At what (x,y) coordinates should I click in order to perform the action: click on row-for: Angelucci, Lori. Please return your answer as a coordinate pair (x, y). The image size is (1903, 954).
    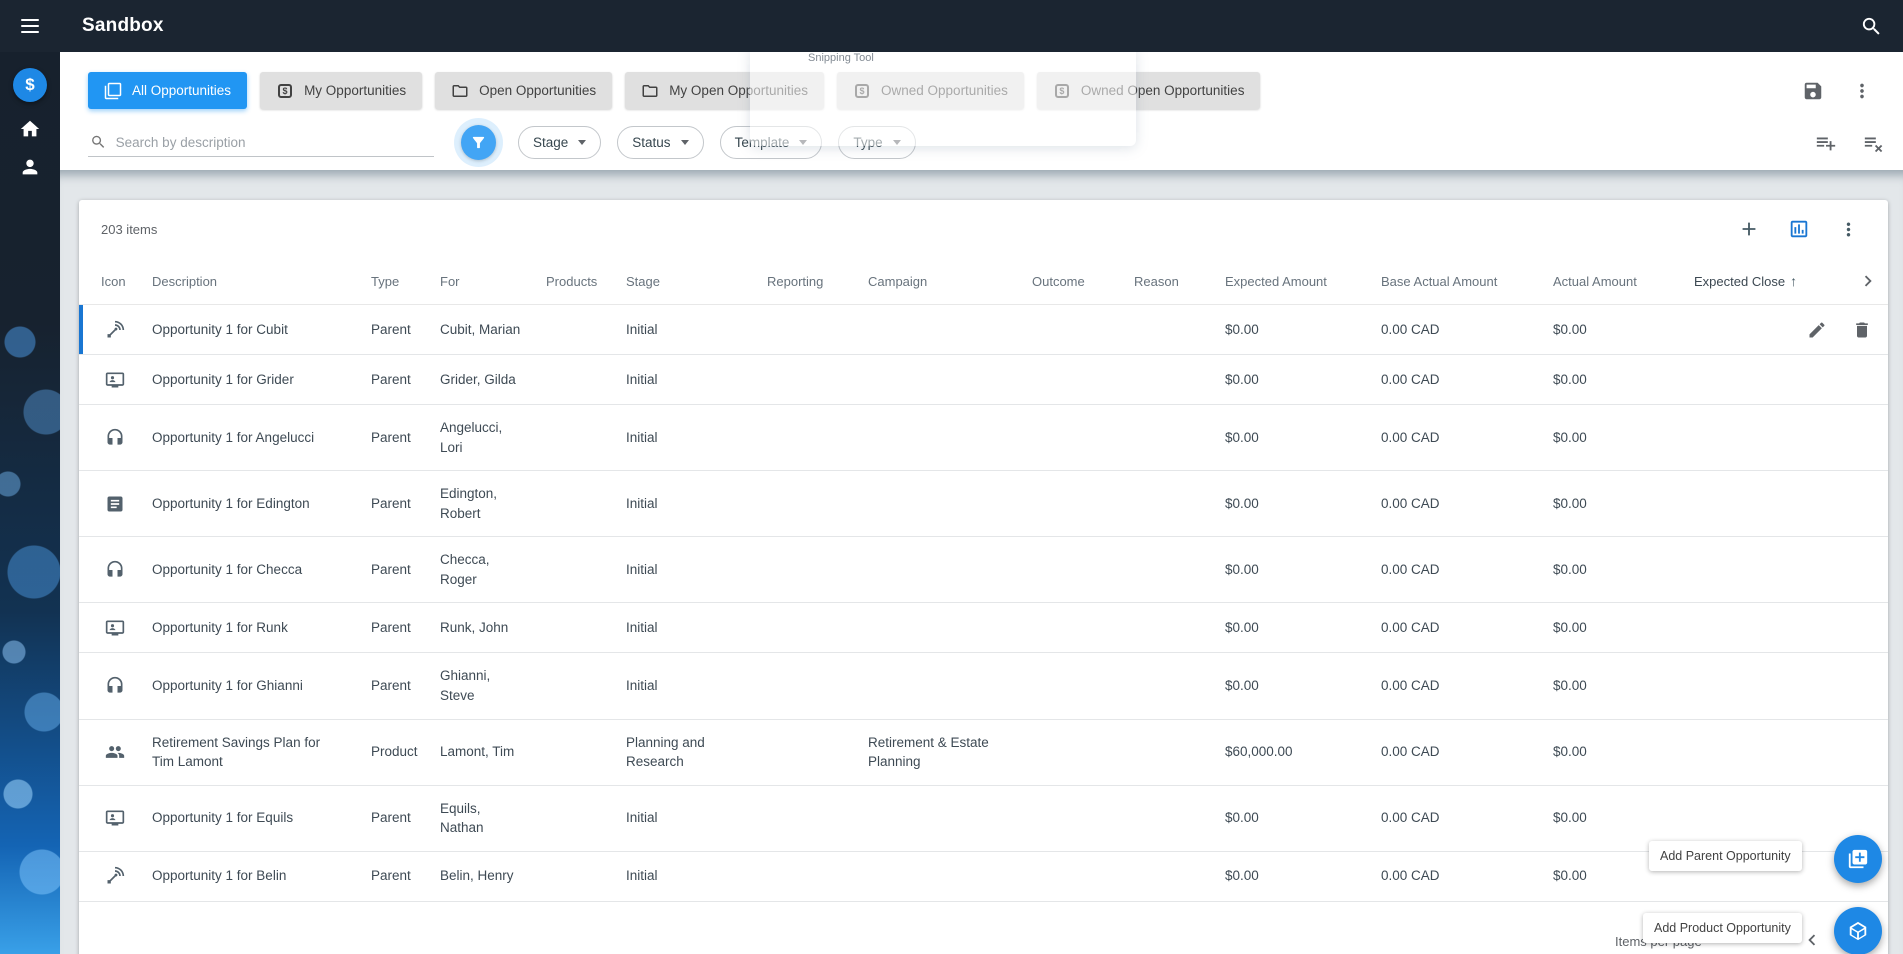
    Looking at the image, I should click on (471, 437).